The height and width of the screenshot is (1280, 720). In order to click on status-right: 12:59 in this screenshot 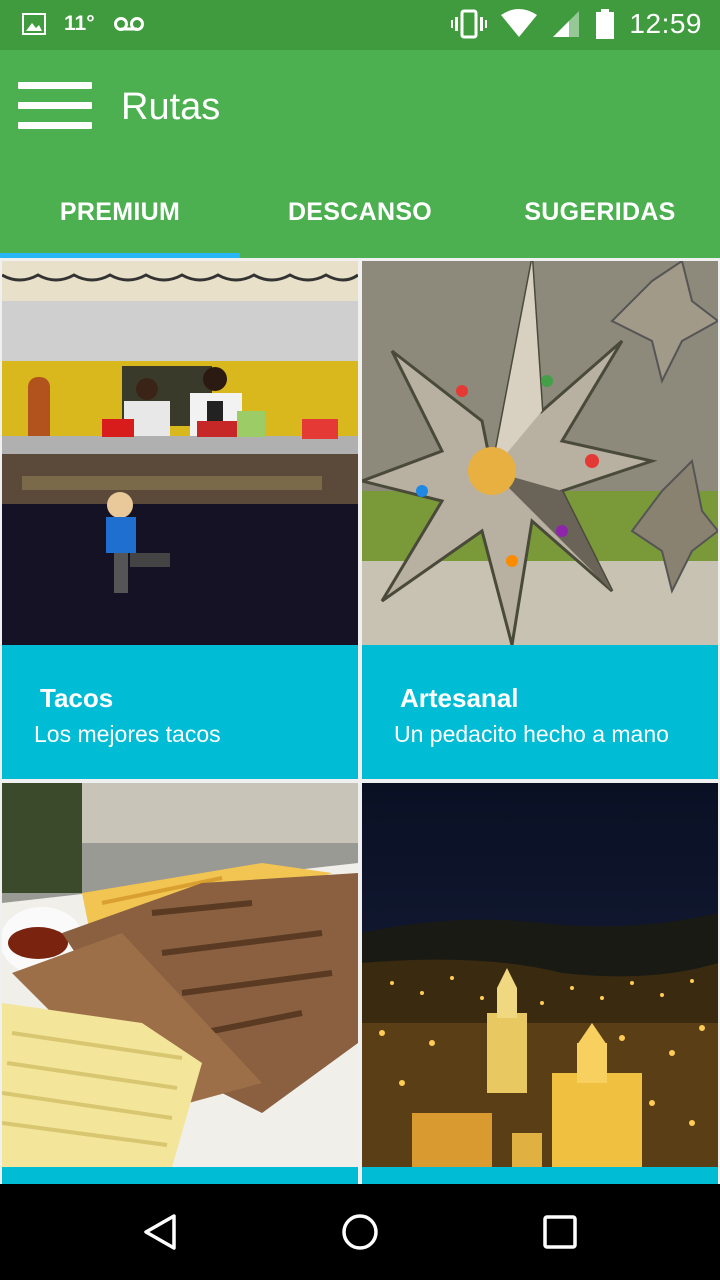, I will do `click(576, 24)`.